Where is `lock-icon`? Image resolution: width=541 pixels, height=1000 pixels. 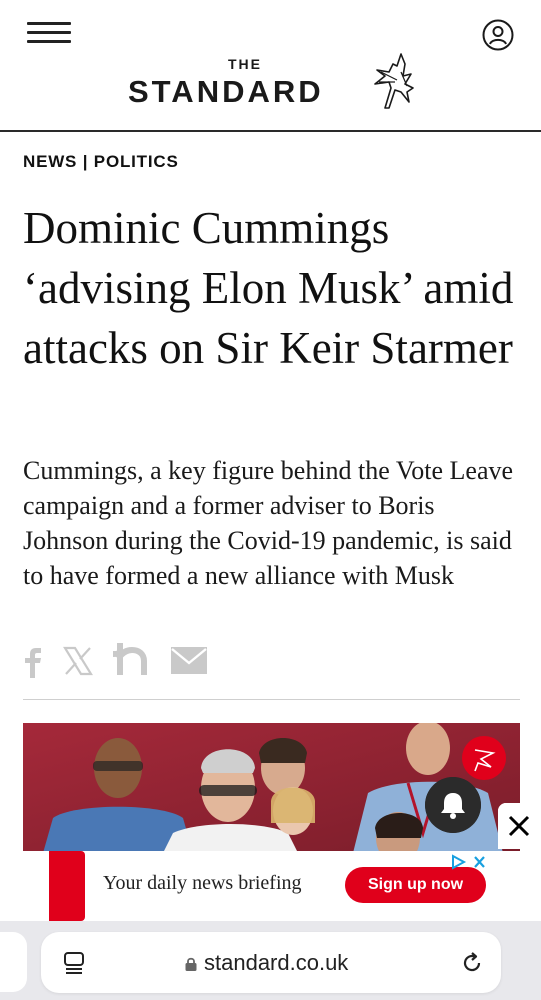 lock-icon is located at coordinates (191, 964).